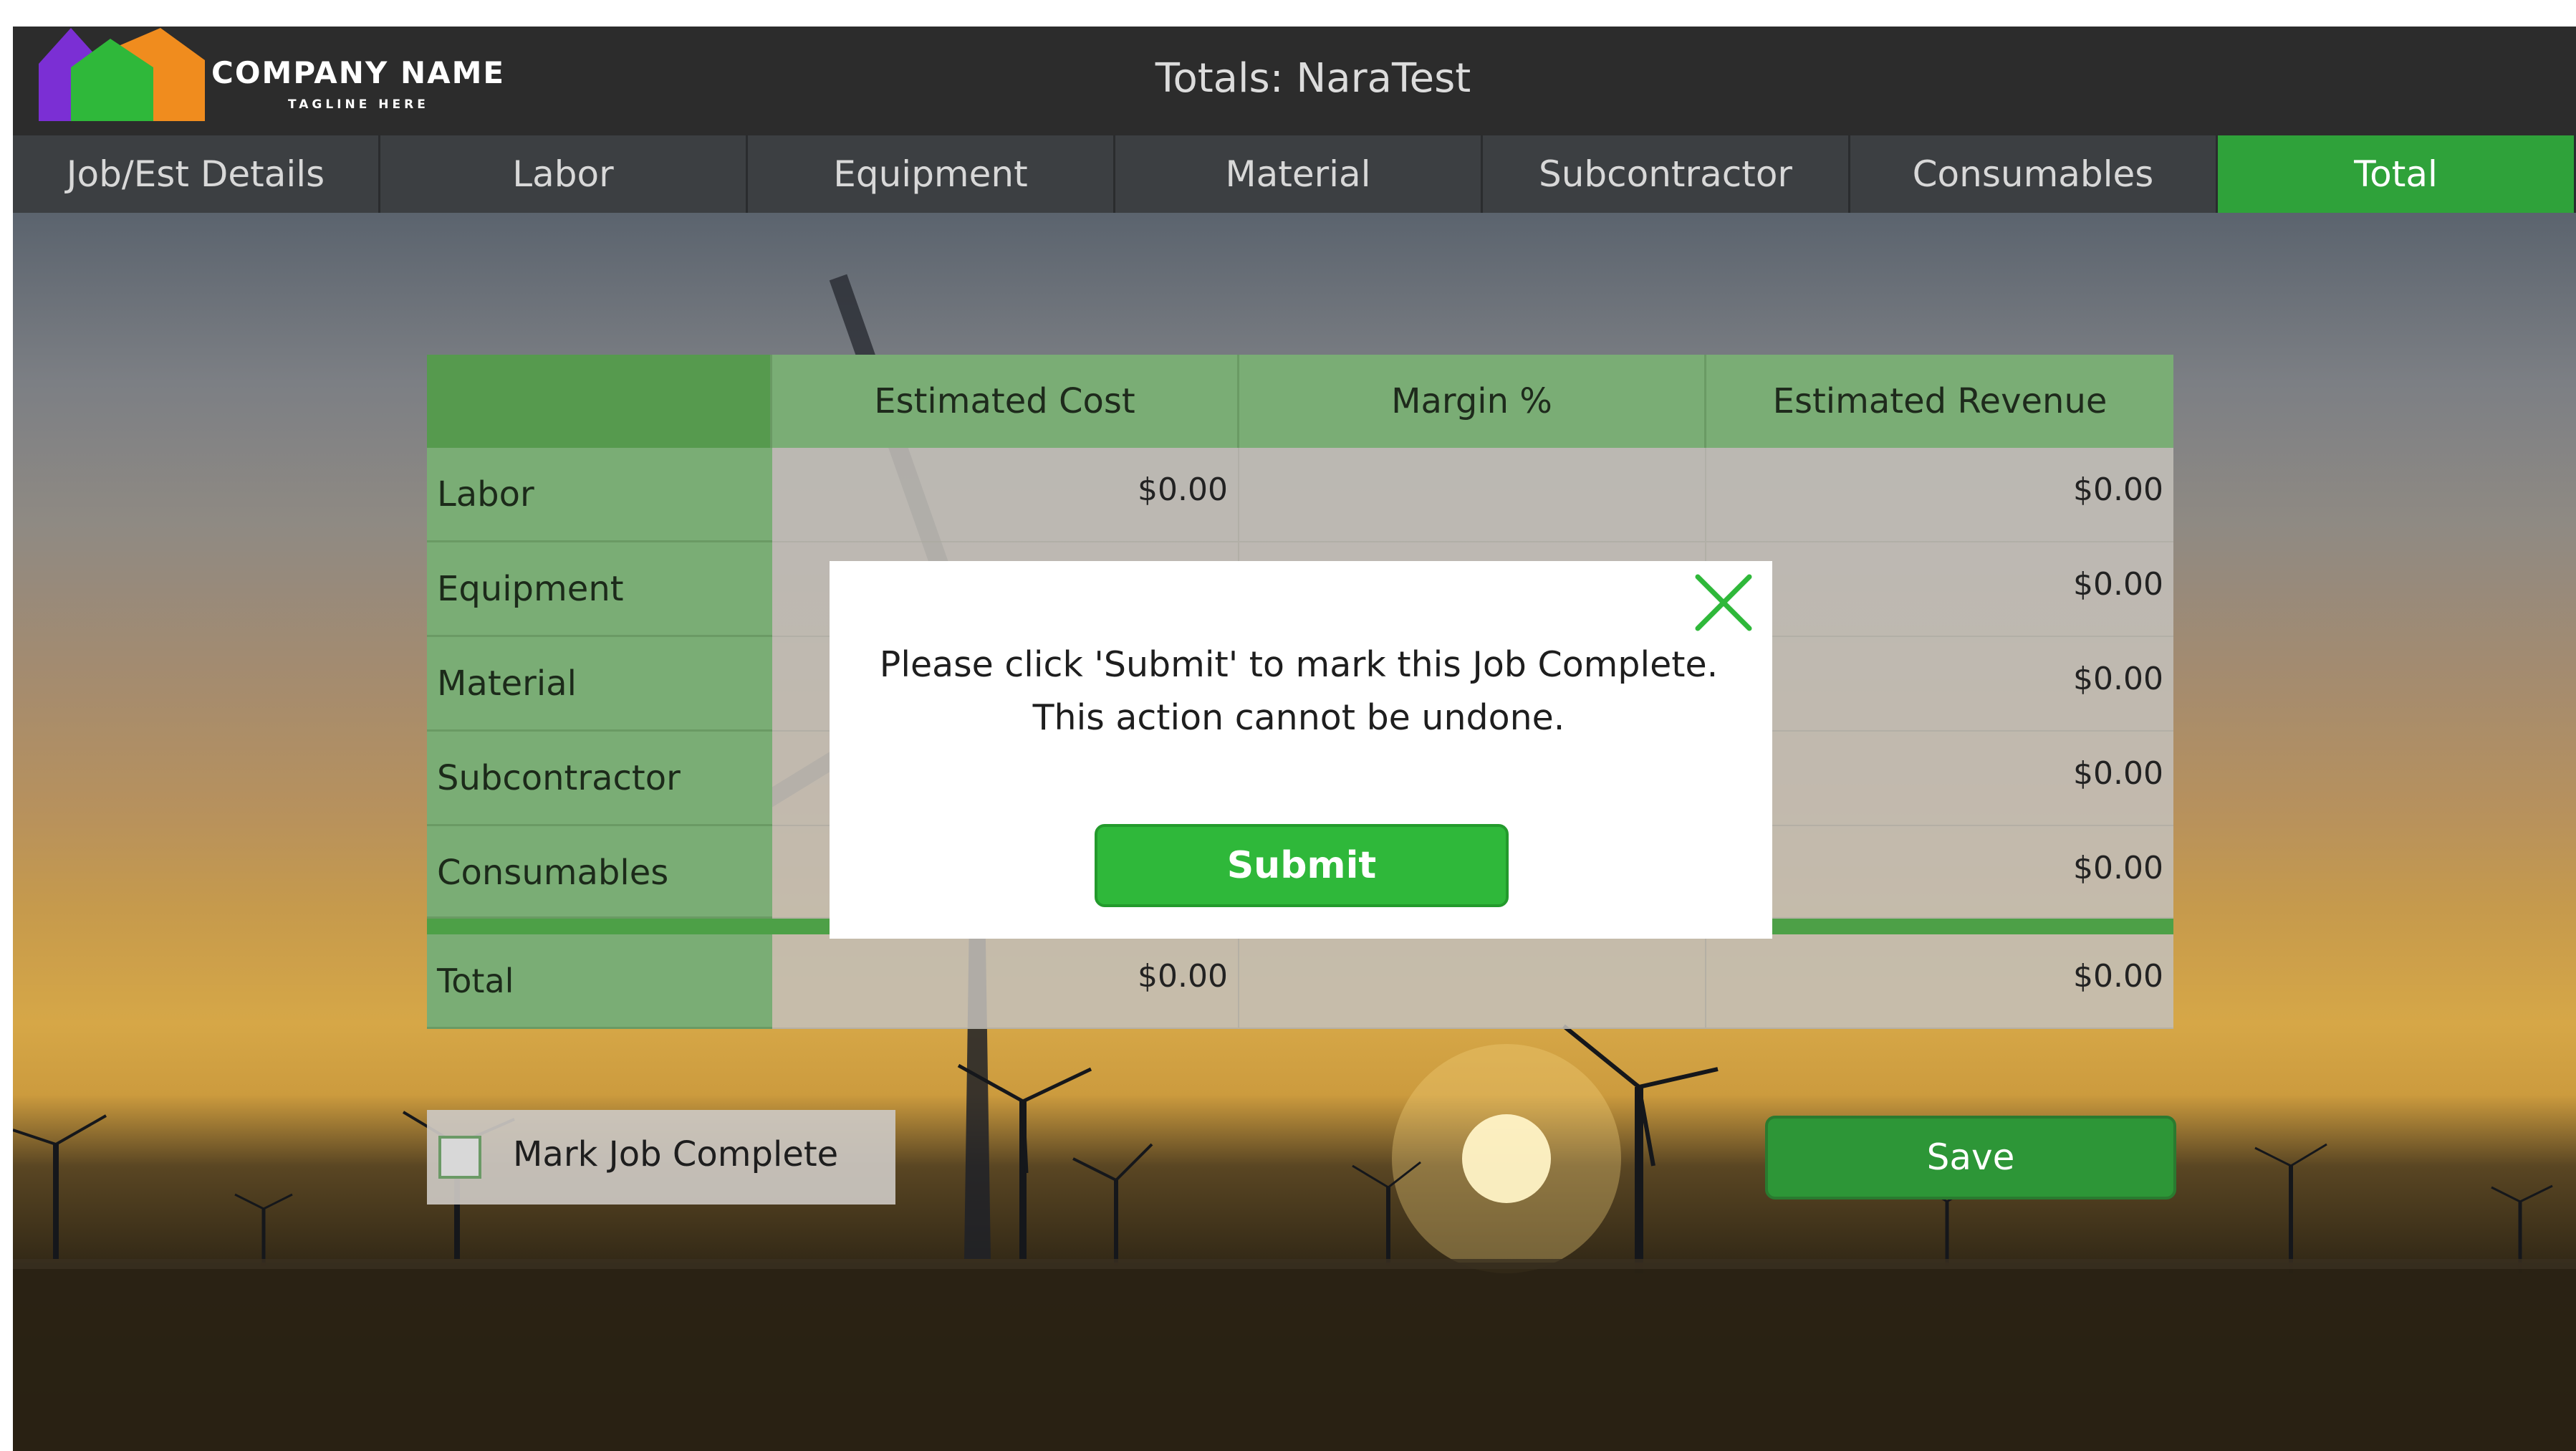 This screenshot has width=2576, height=1451. Describe the element at coordinates (1472, 401) in the screenshot. I see `column-header-margin: Margin %` at that location.